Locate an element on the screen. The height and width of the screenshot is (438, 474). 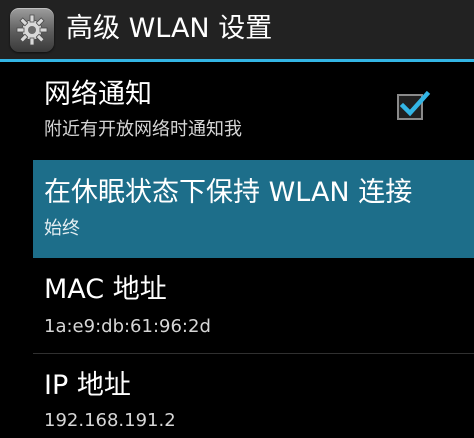
action-bar: 高级 WLAN 设置 is located at coordinates (237, 31).